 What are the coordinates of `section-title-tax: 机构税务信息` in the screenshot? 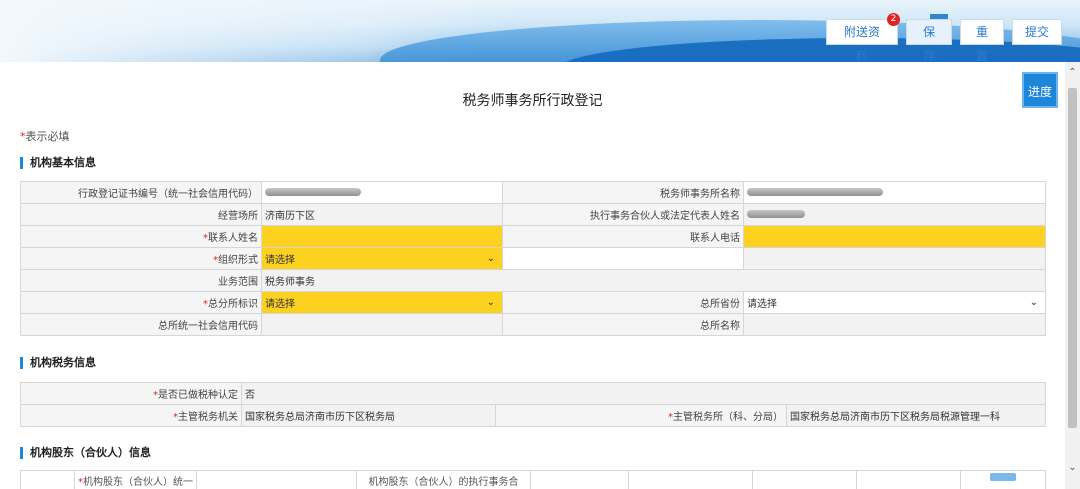 It's located at (58, 363).